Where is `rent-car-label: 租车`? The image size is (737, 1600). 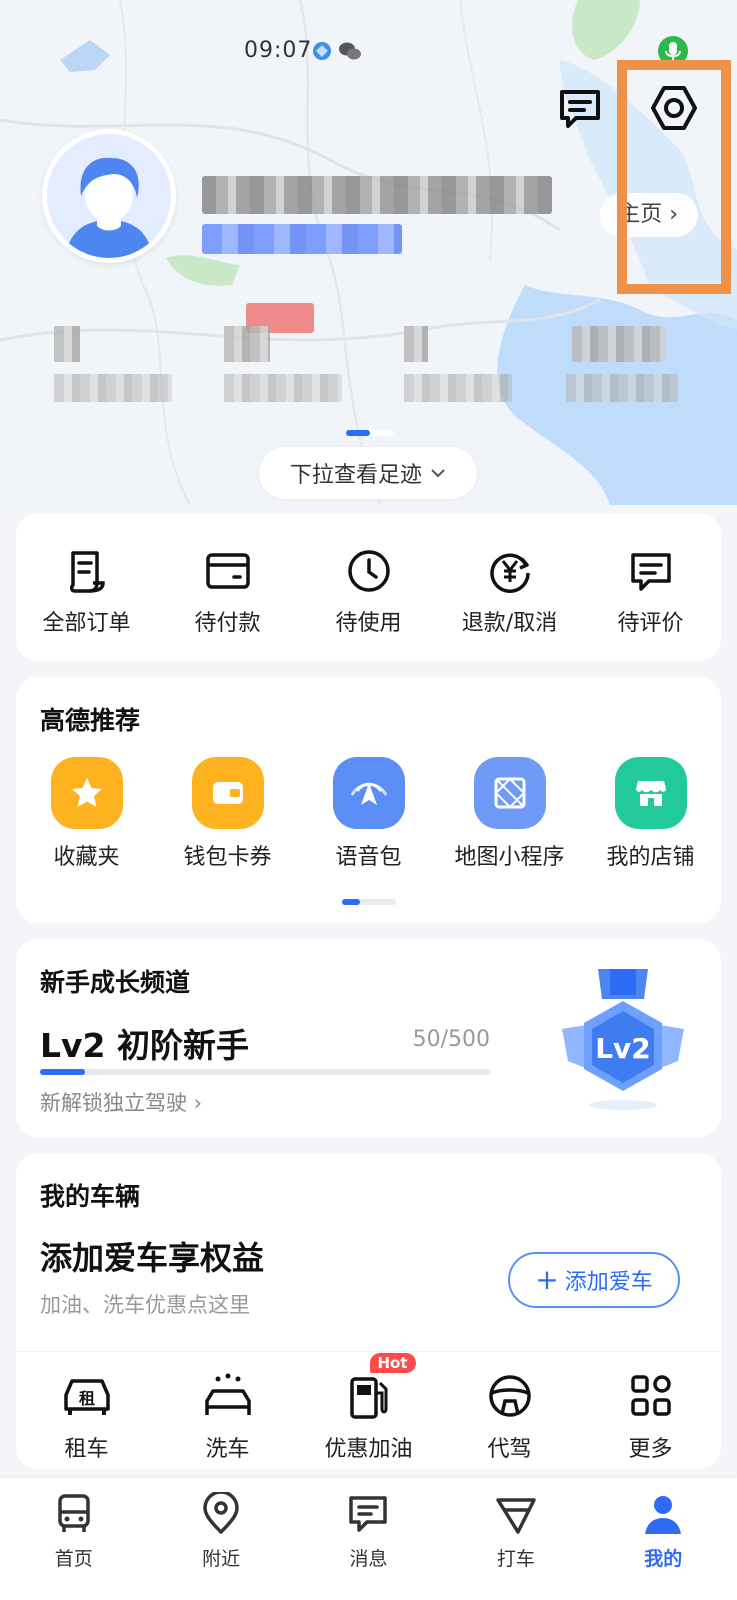 rent-car-label: 租车 is located at coordinates (86, 1449).